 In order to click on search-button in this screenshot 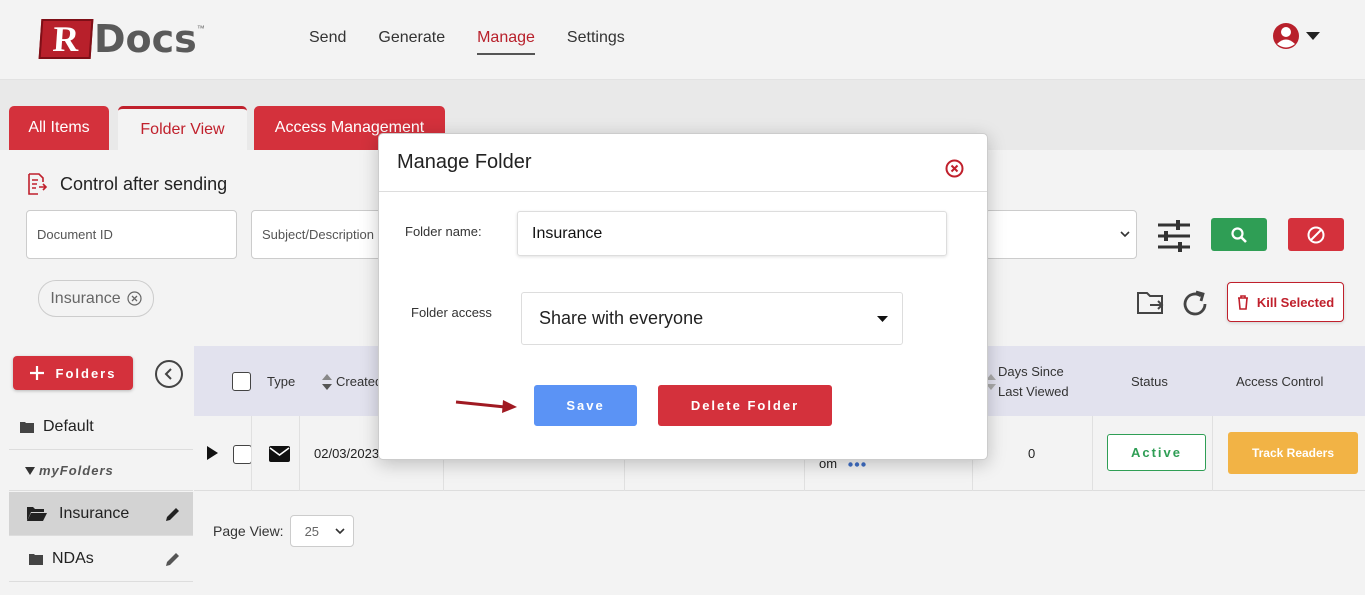, I will do `click(1239, 234)`.